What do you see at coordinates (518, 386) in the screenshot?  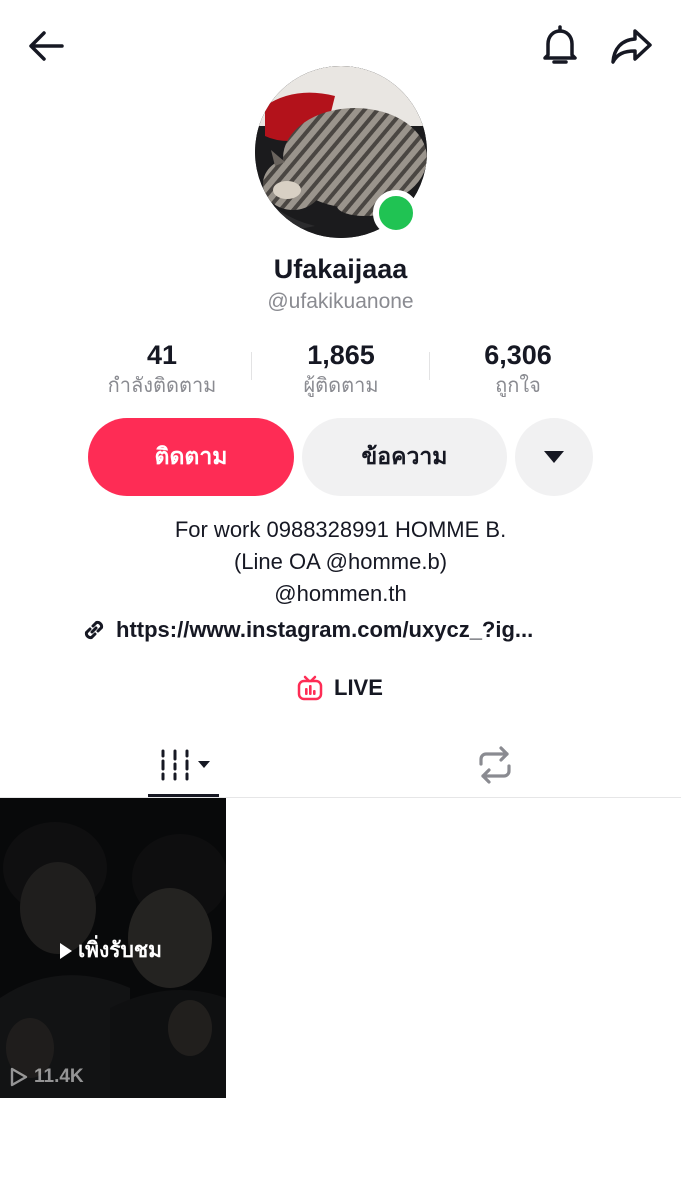 I see `stat-likes-label: ถูกใจ` at bounding box center [518, 386].